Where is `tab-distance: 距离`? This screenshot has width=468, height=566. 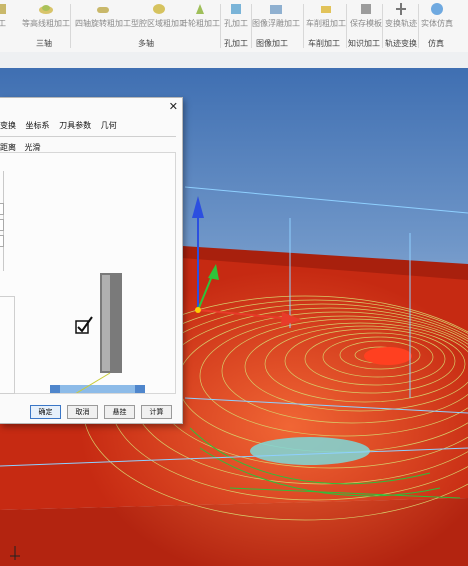 tab-distance: 距离 is located at coordinates (8, 147).